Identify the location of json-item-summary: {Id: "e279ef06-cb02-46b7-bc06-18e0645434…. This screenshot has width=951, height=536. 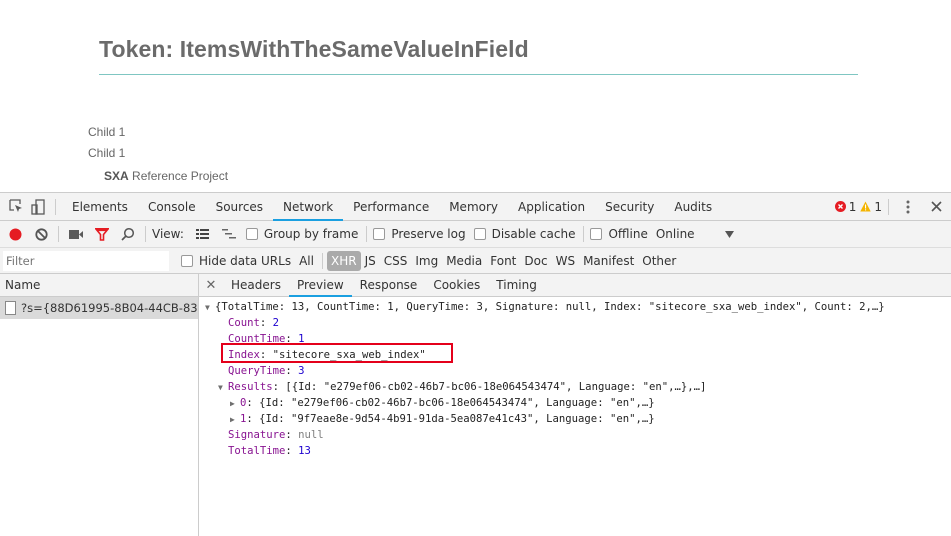
(457, 403).